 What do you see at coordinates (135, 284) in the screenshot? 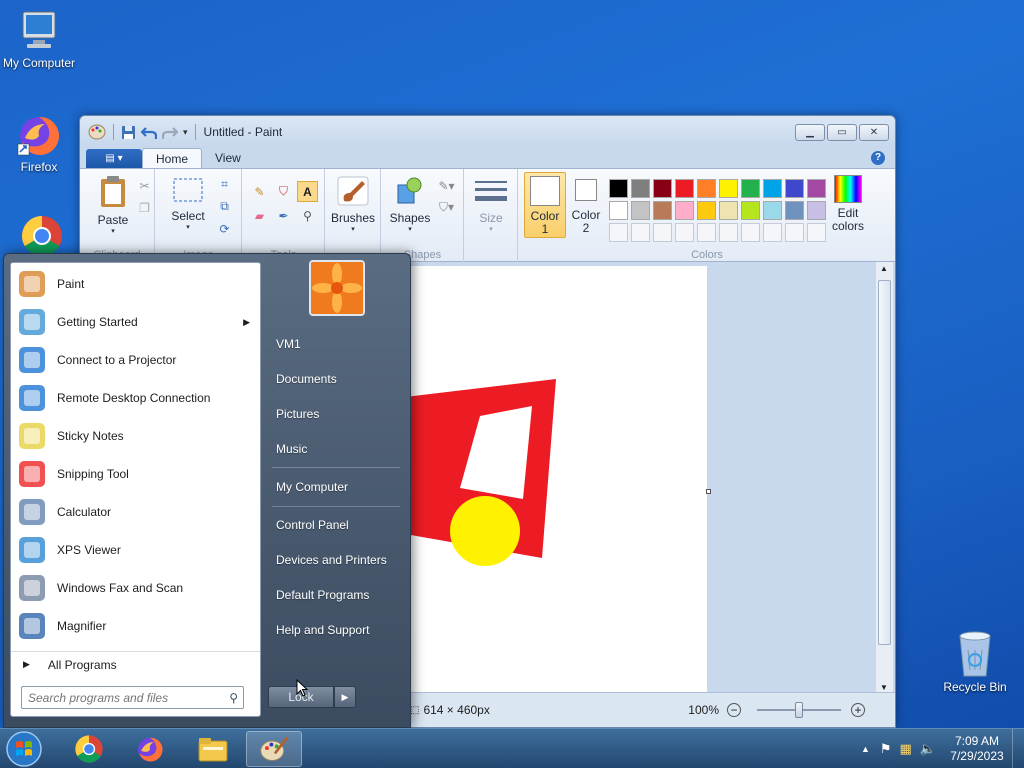
I see `program-item: Paint` at bounding box center [135, 284].